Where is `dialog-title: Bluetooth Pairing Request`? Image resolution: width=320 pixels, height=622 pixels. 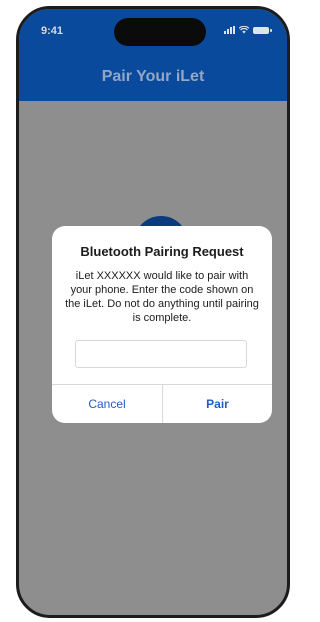 dialog-title: Bluetooth Pairing Request is located at coordinates (162, 251).